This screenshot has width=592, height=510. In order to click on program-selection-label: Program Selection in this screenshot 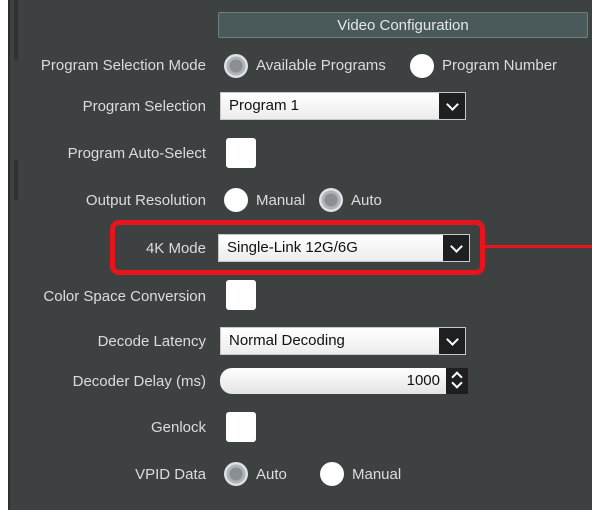, I will do `click(144, 106)`.